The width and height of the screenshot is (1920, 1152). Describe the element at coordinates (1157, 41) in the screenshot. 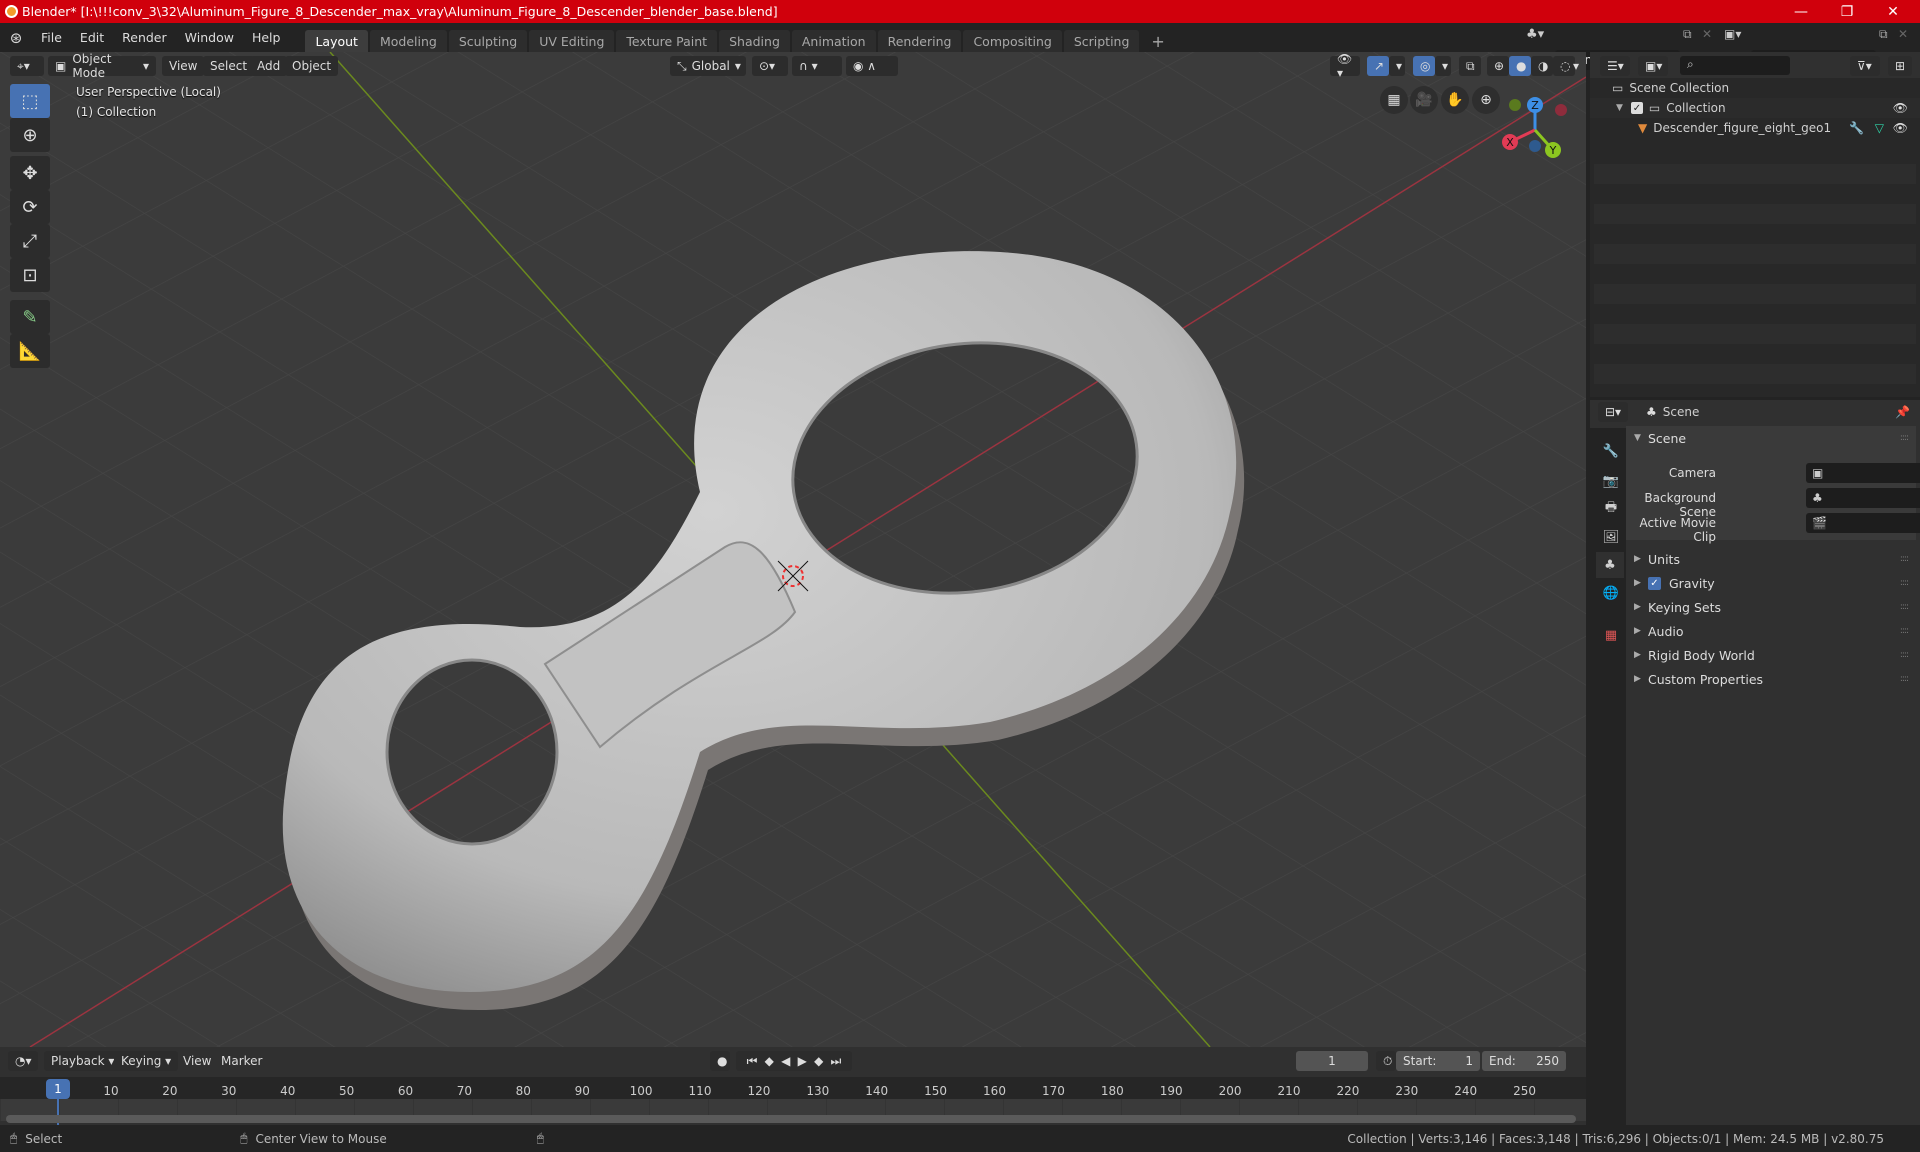

I see `add-workspace-button: +` at that location.